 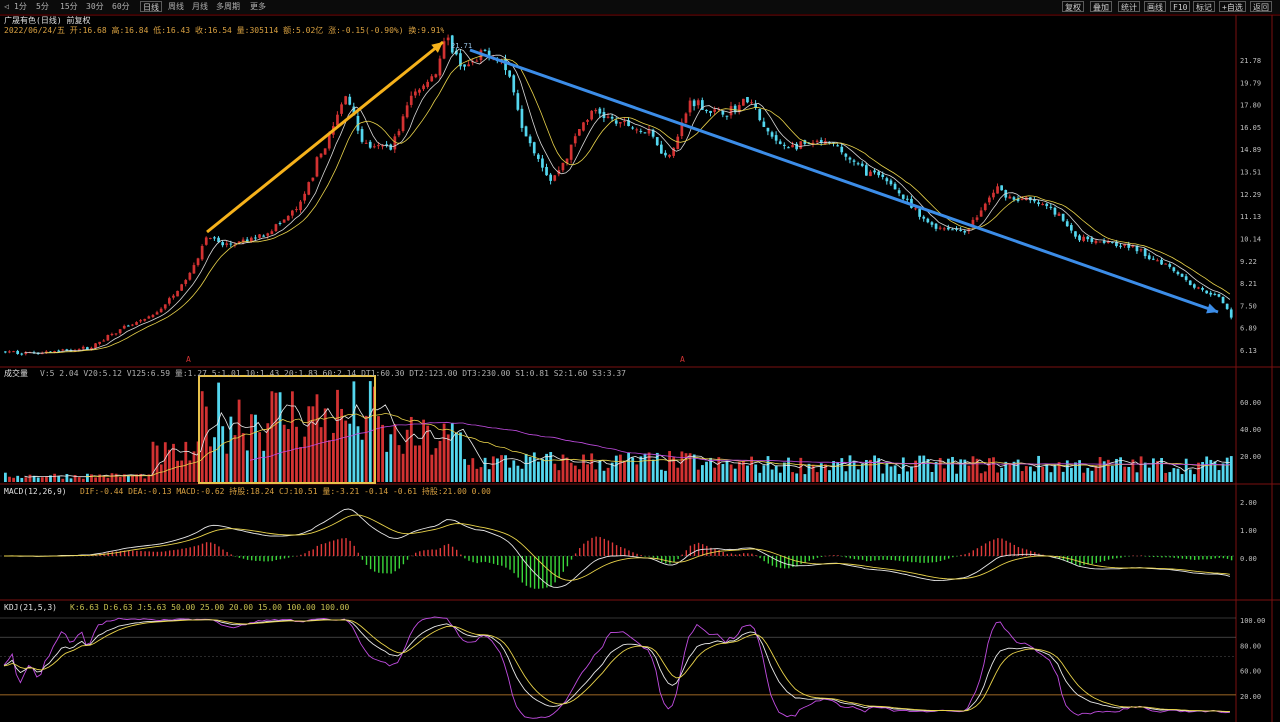 I want to click on btn-return: 返回, so click(x=1261, y=6).